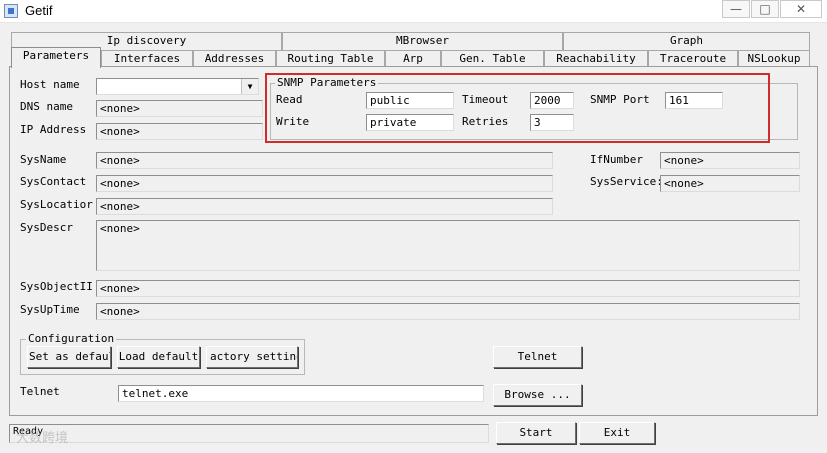  What do you see at coordinates (53, 129) in the screenshot?
I see `ip-address-label: IP Address` at bounding box center [53, 129].